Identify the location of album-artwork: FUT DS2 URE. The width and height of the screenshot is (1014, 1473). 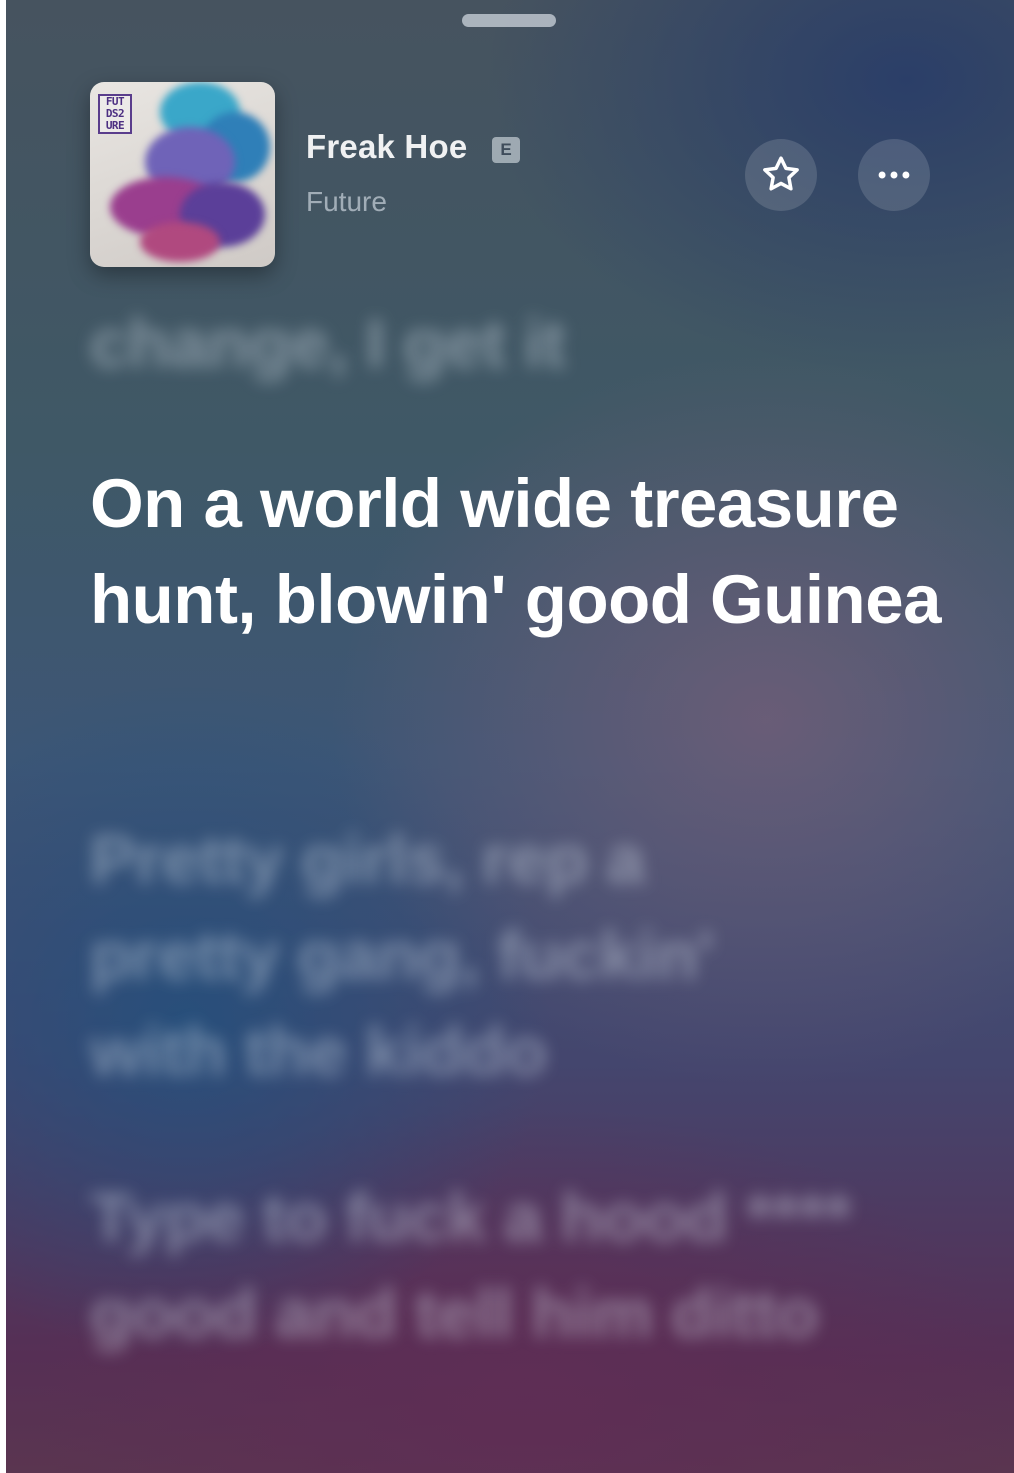
(182, 174).